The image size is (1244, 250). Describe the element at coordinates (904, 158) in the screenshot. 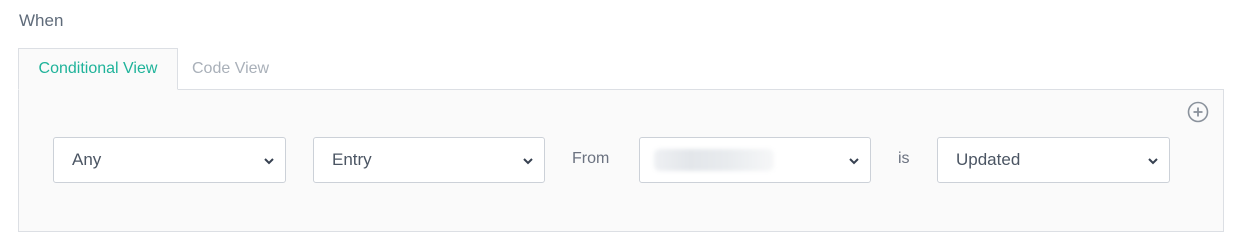

I see `is-label: is` at that location.